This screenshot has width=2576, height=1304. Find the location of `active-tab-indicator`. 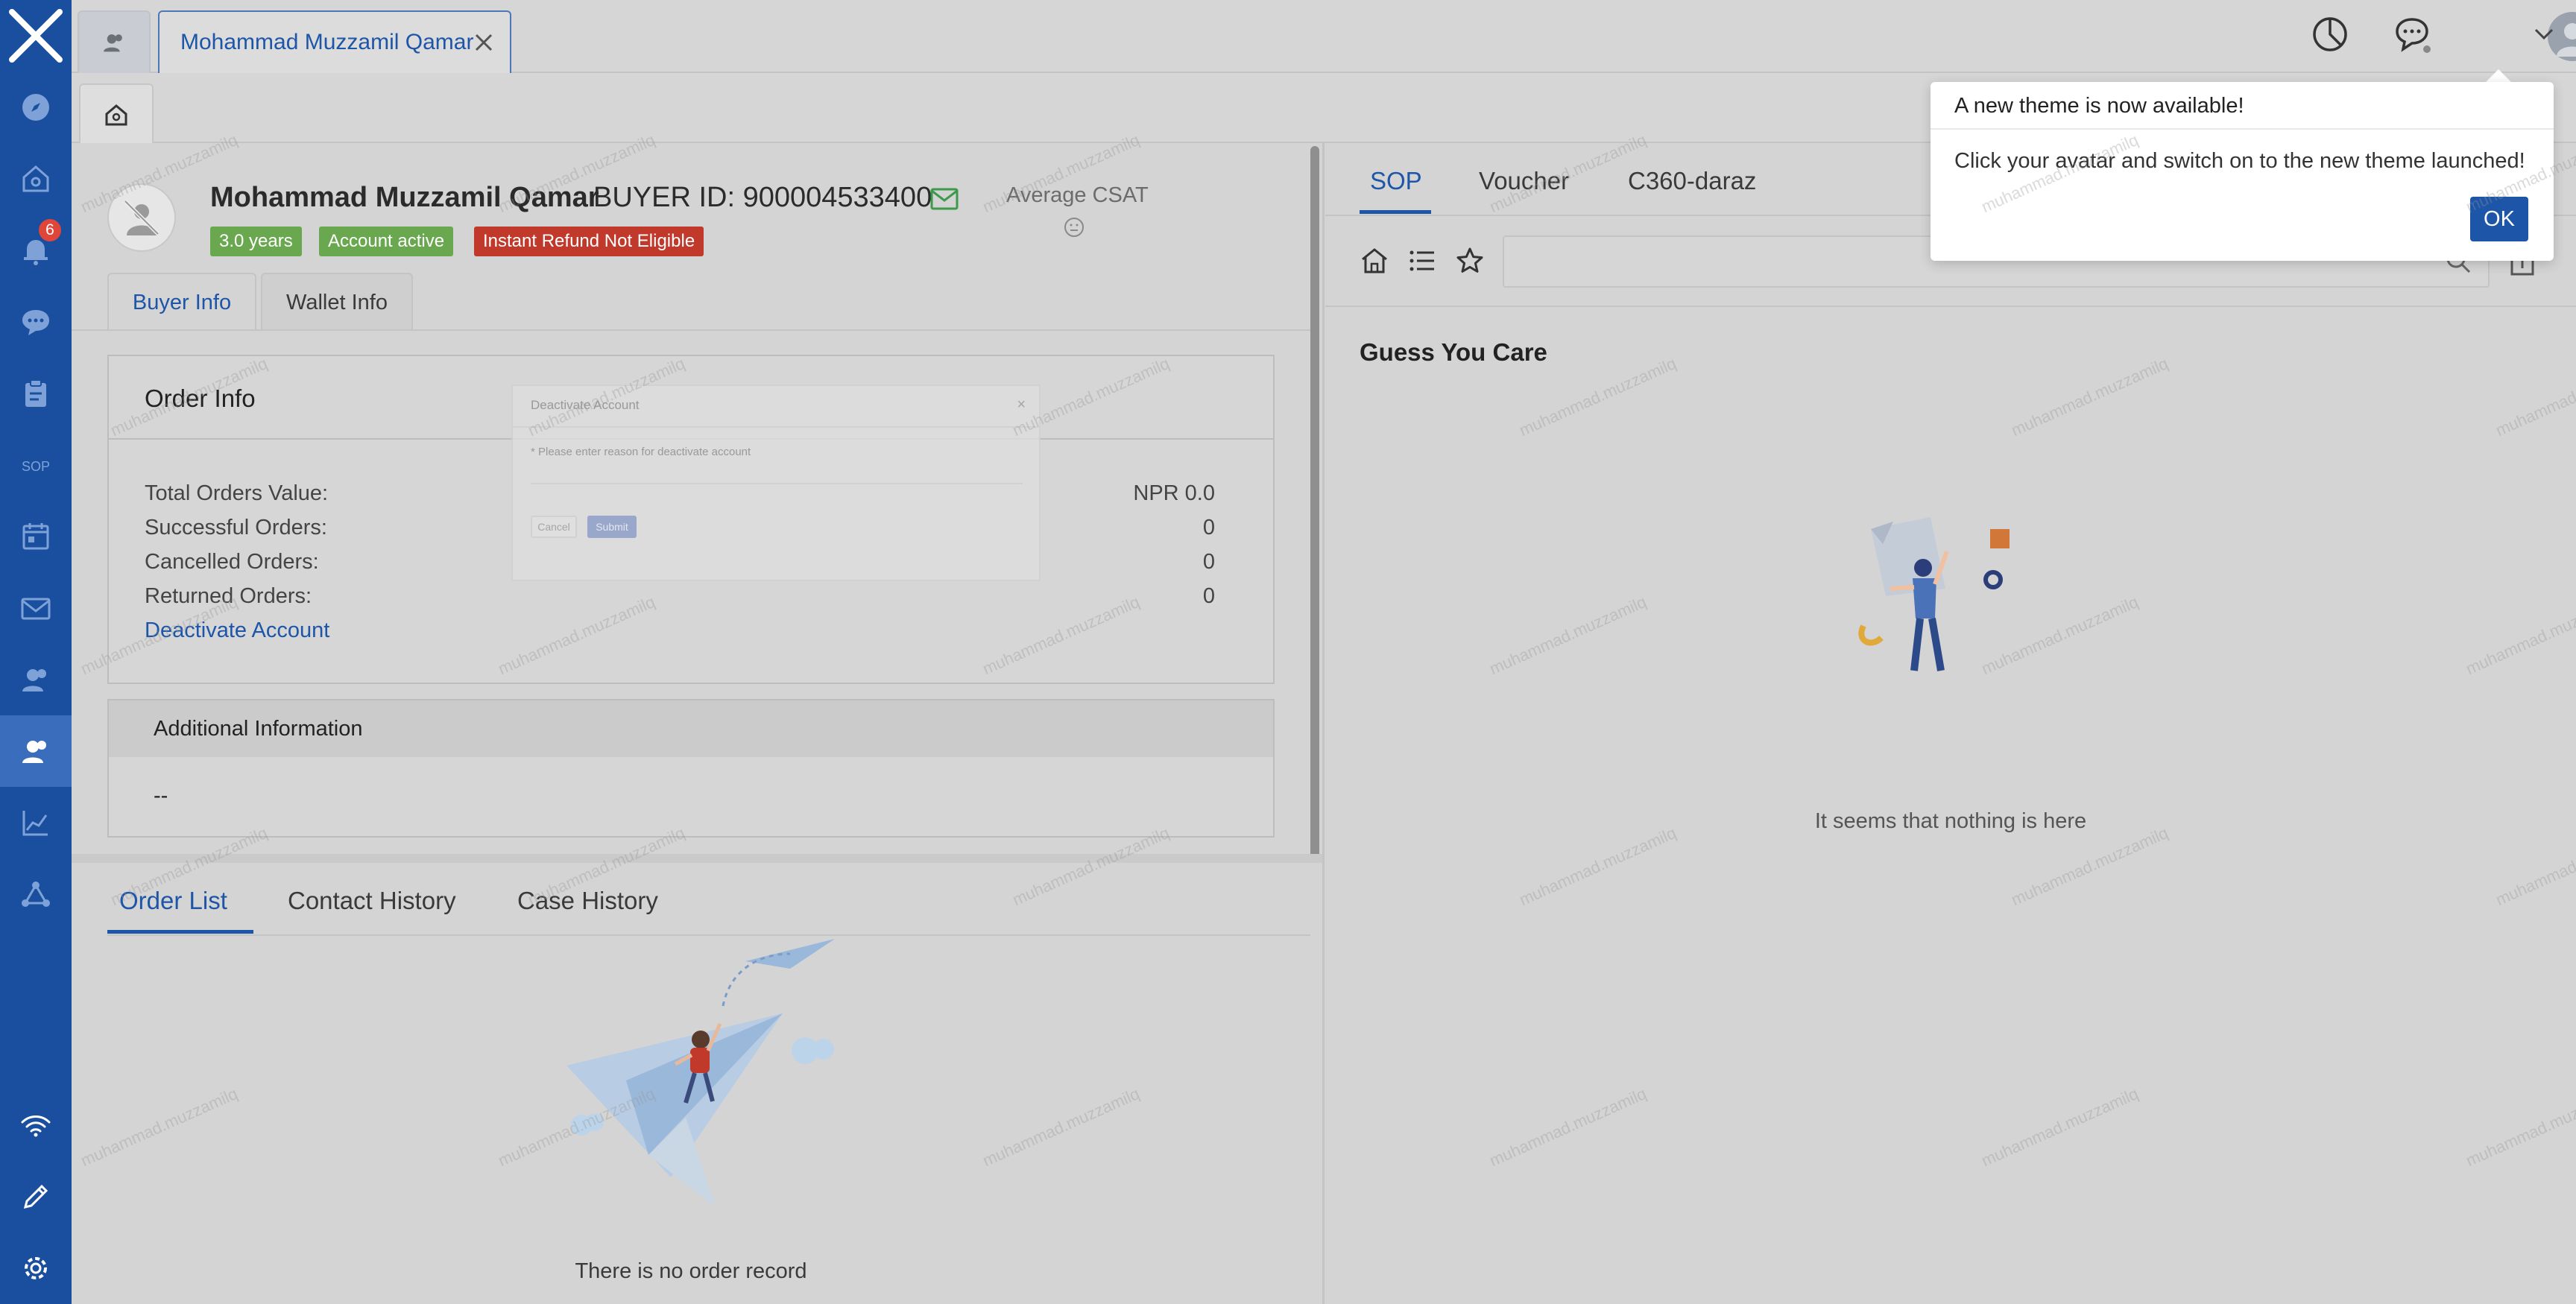

active-tab-indicator is located at coordinates (180, 932).